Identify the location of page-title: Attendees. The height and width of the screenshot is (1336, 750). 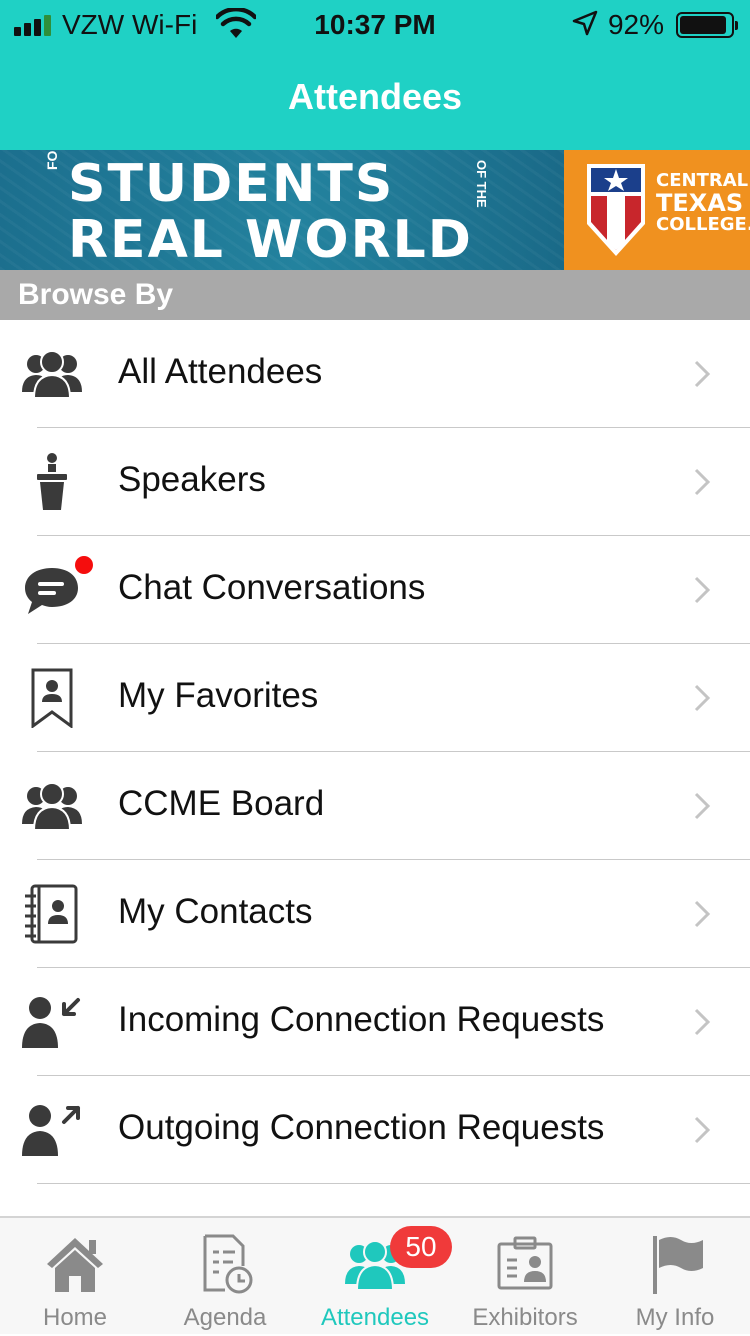
(375, 96).